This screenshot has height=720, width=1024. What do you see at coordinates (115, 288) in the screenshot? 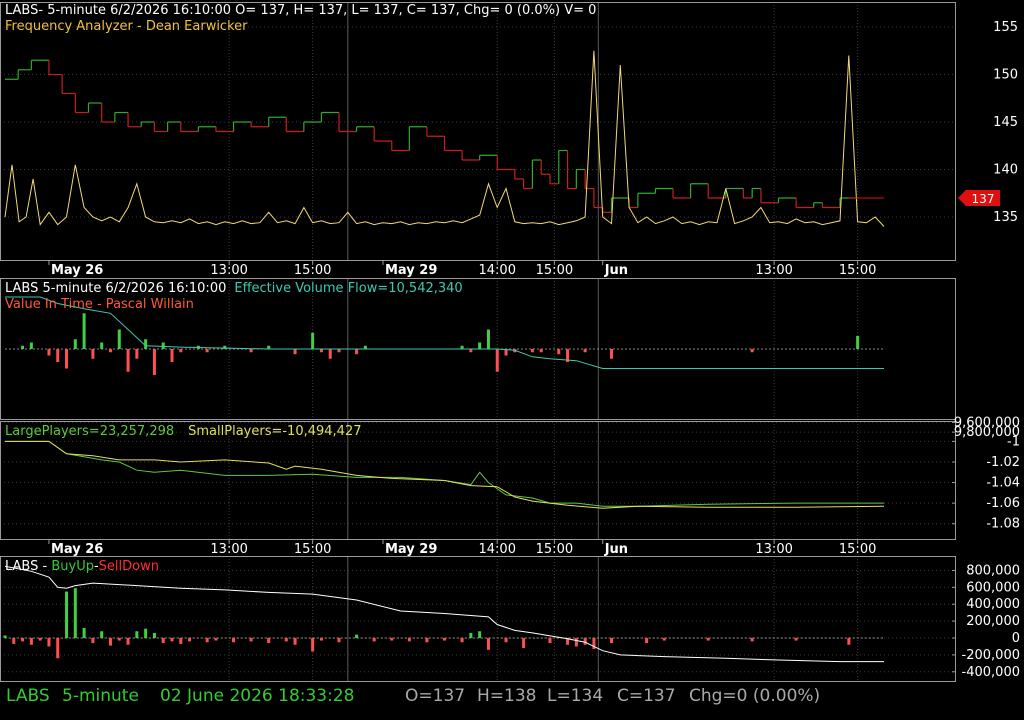
I see `evf-header-prefix: LABS 5-minute 6/2/2026 16:10:00` at bounding box center [115, 288].